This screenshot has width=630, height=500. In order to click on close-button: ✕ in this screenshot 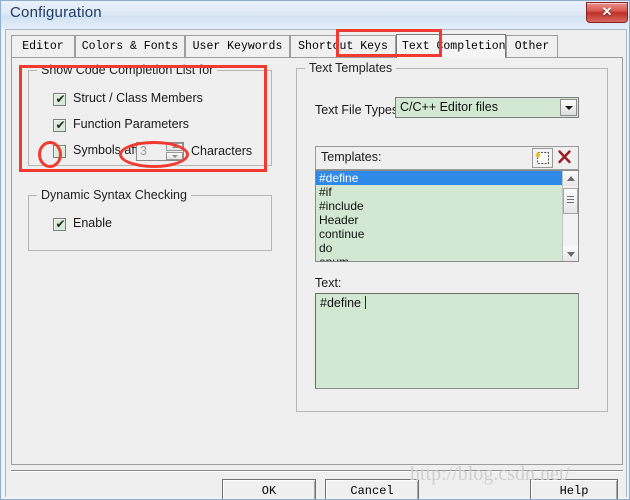, I will do `click(607, 12)`.